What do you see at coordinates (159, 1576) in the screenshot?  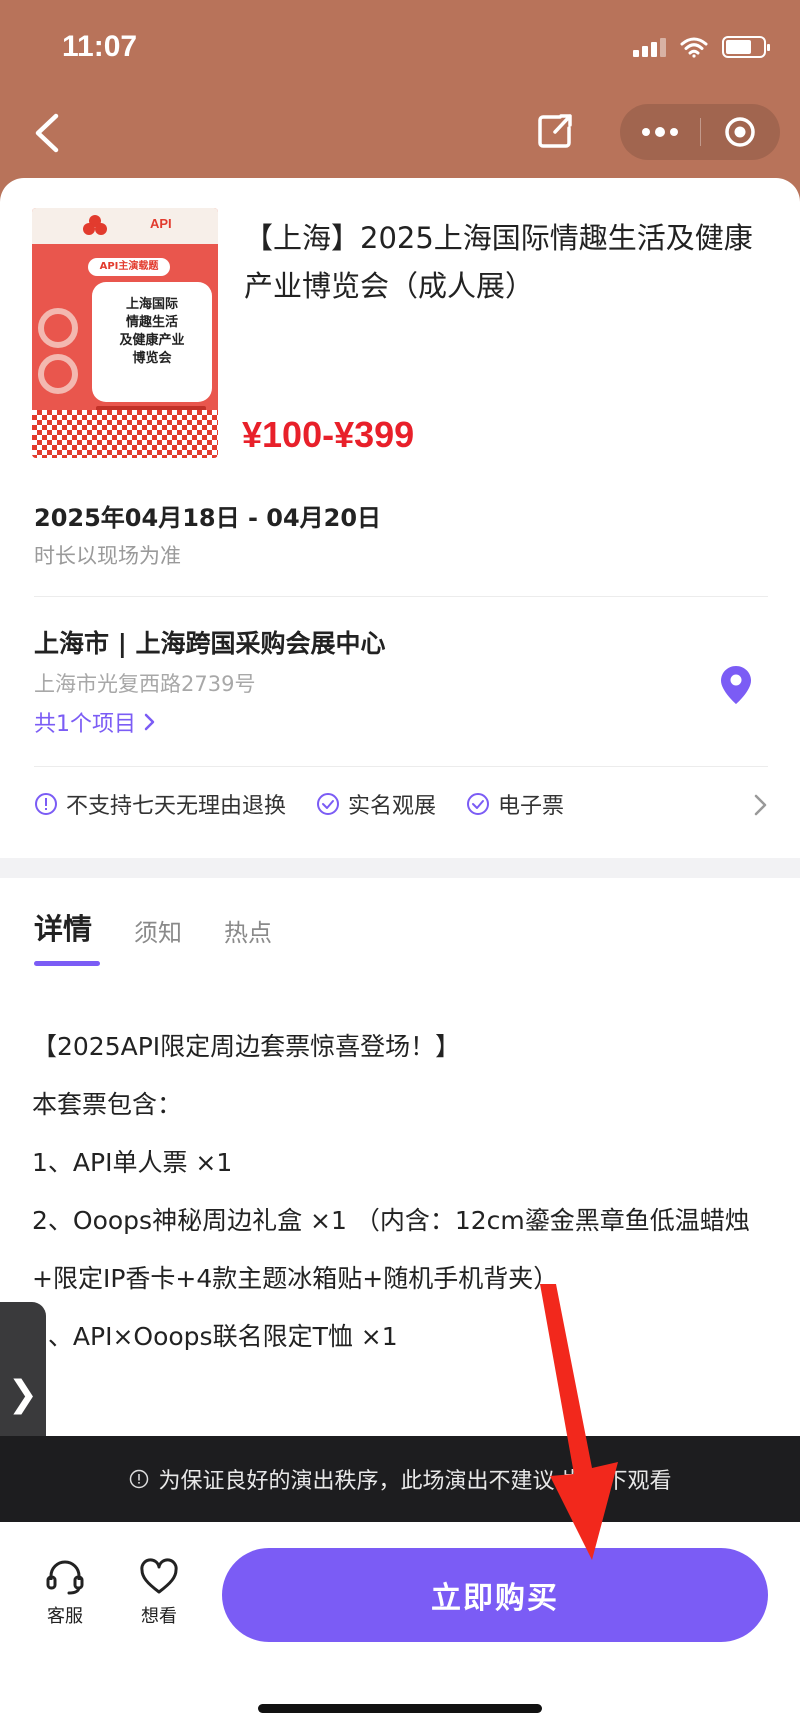 I see `heart-icon` at bounding box center [159, 1576].